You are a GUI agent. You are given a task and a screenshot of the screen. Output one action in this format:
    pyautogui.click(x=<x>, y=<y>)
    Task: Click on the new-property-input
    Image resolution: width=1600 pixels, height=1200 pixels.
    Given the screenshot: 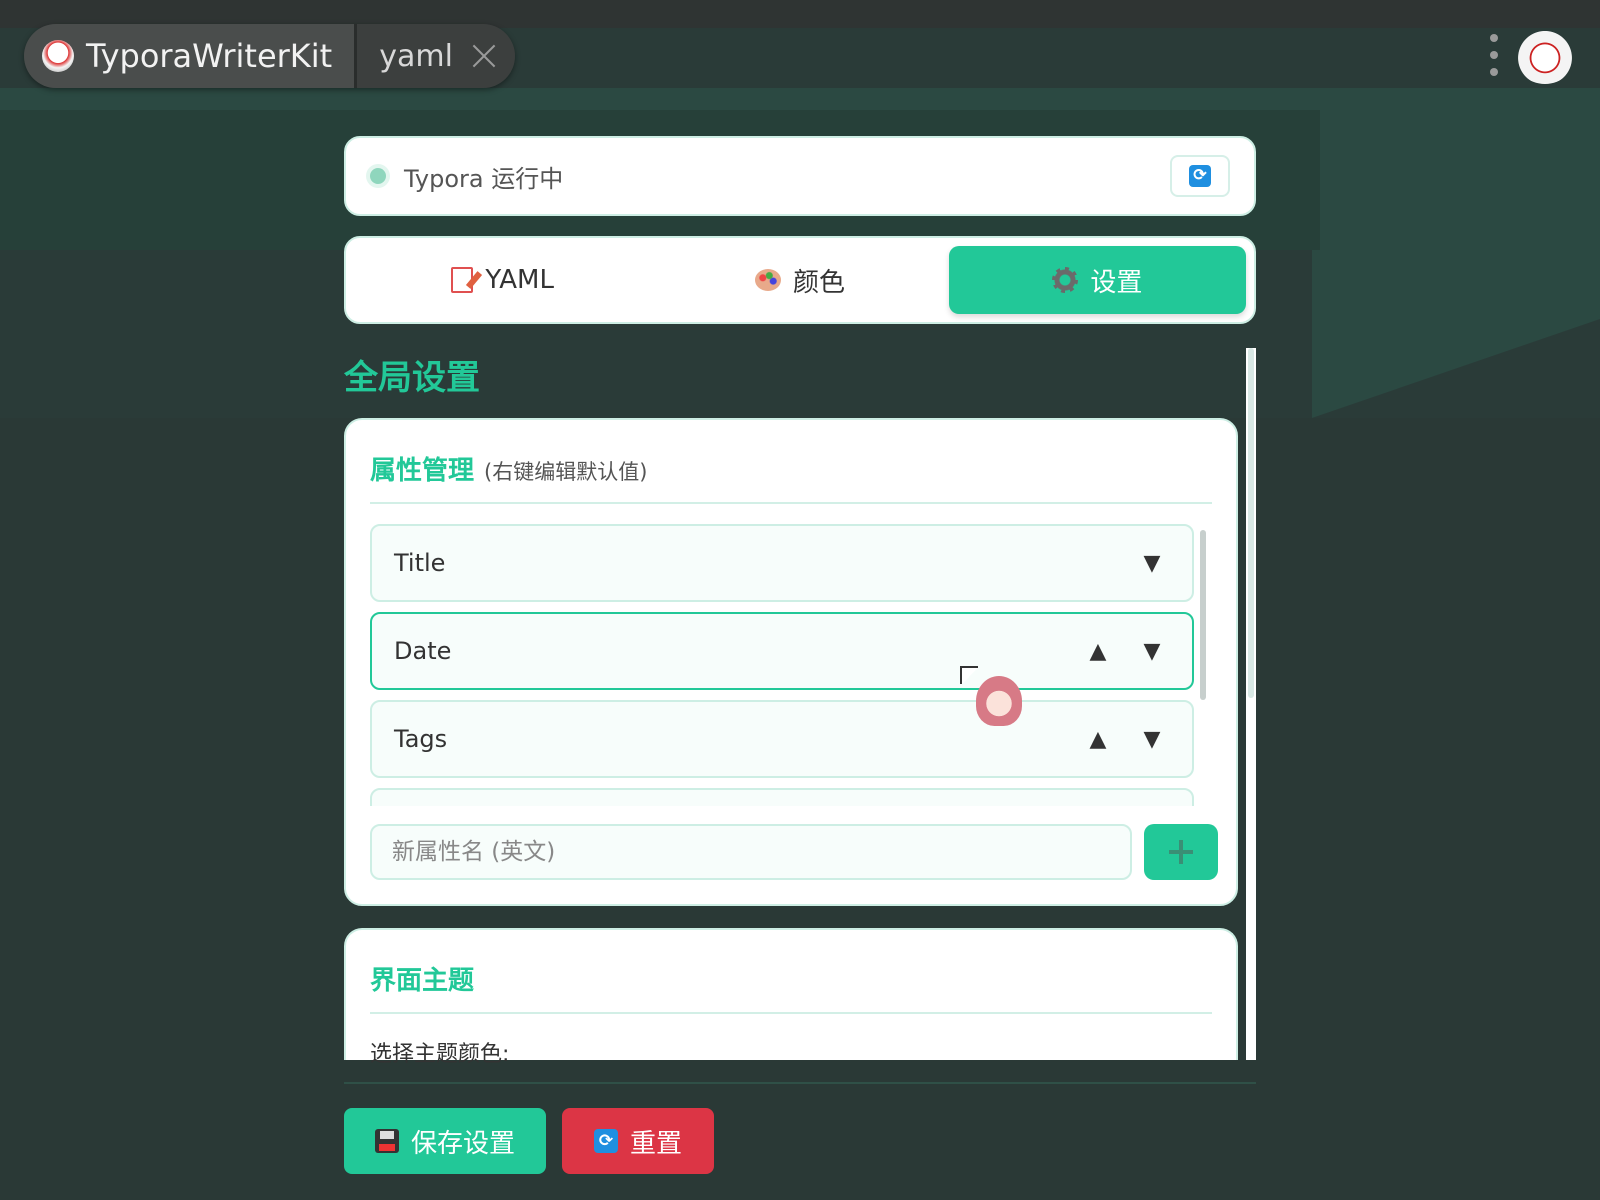 What is the action you would take?
    pyautogui.click(x=751, y=852)
    